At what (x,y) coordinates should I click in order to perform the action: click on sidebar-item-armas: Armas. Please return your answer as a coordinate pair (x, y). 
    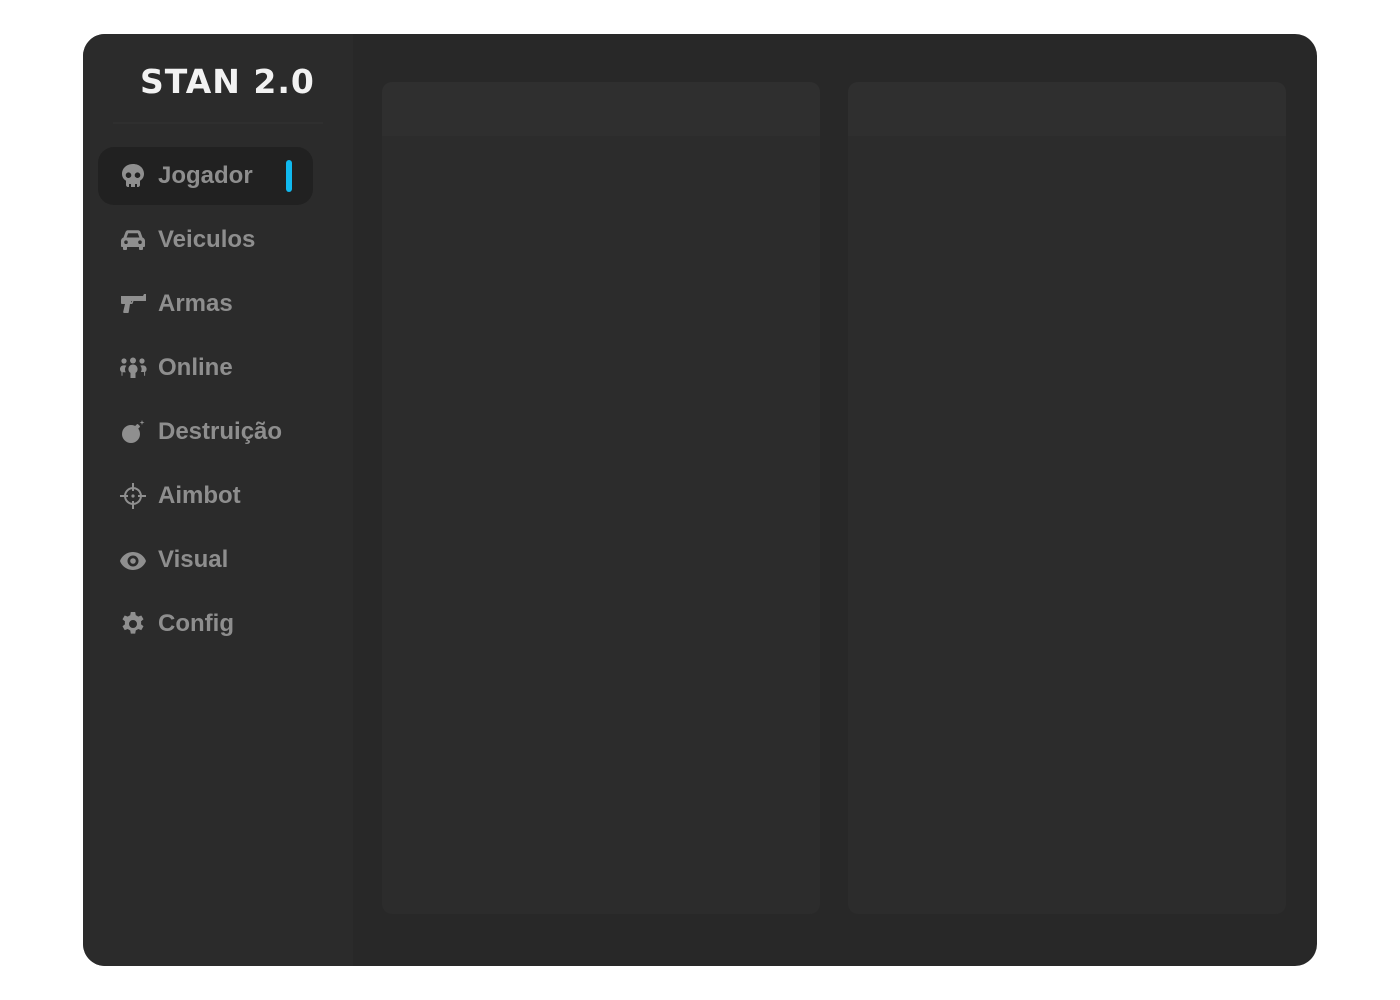
    Looking at the image, I should click on (205, 304).